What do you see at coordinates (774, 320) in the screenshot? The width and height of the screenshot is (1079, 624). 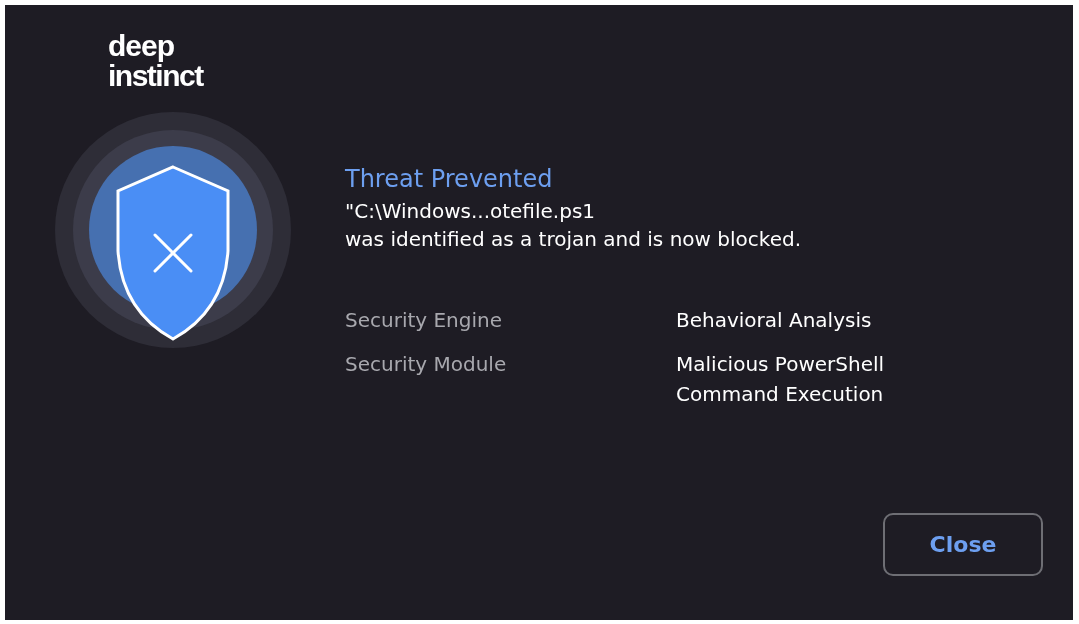 I see `detail-value: Behavioral Analysis` at bounding box center [774, 320].